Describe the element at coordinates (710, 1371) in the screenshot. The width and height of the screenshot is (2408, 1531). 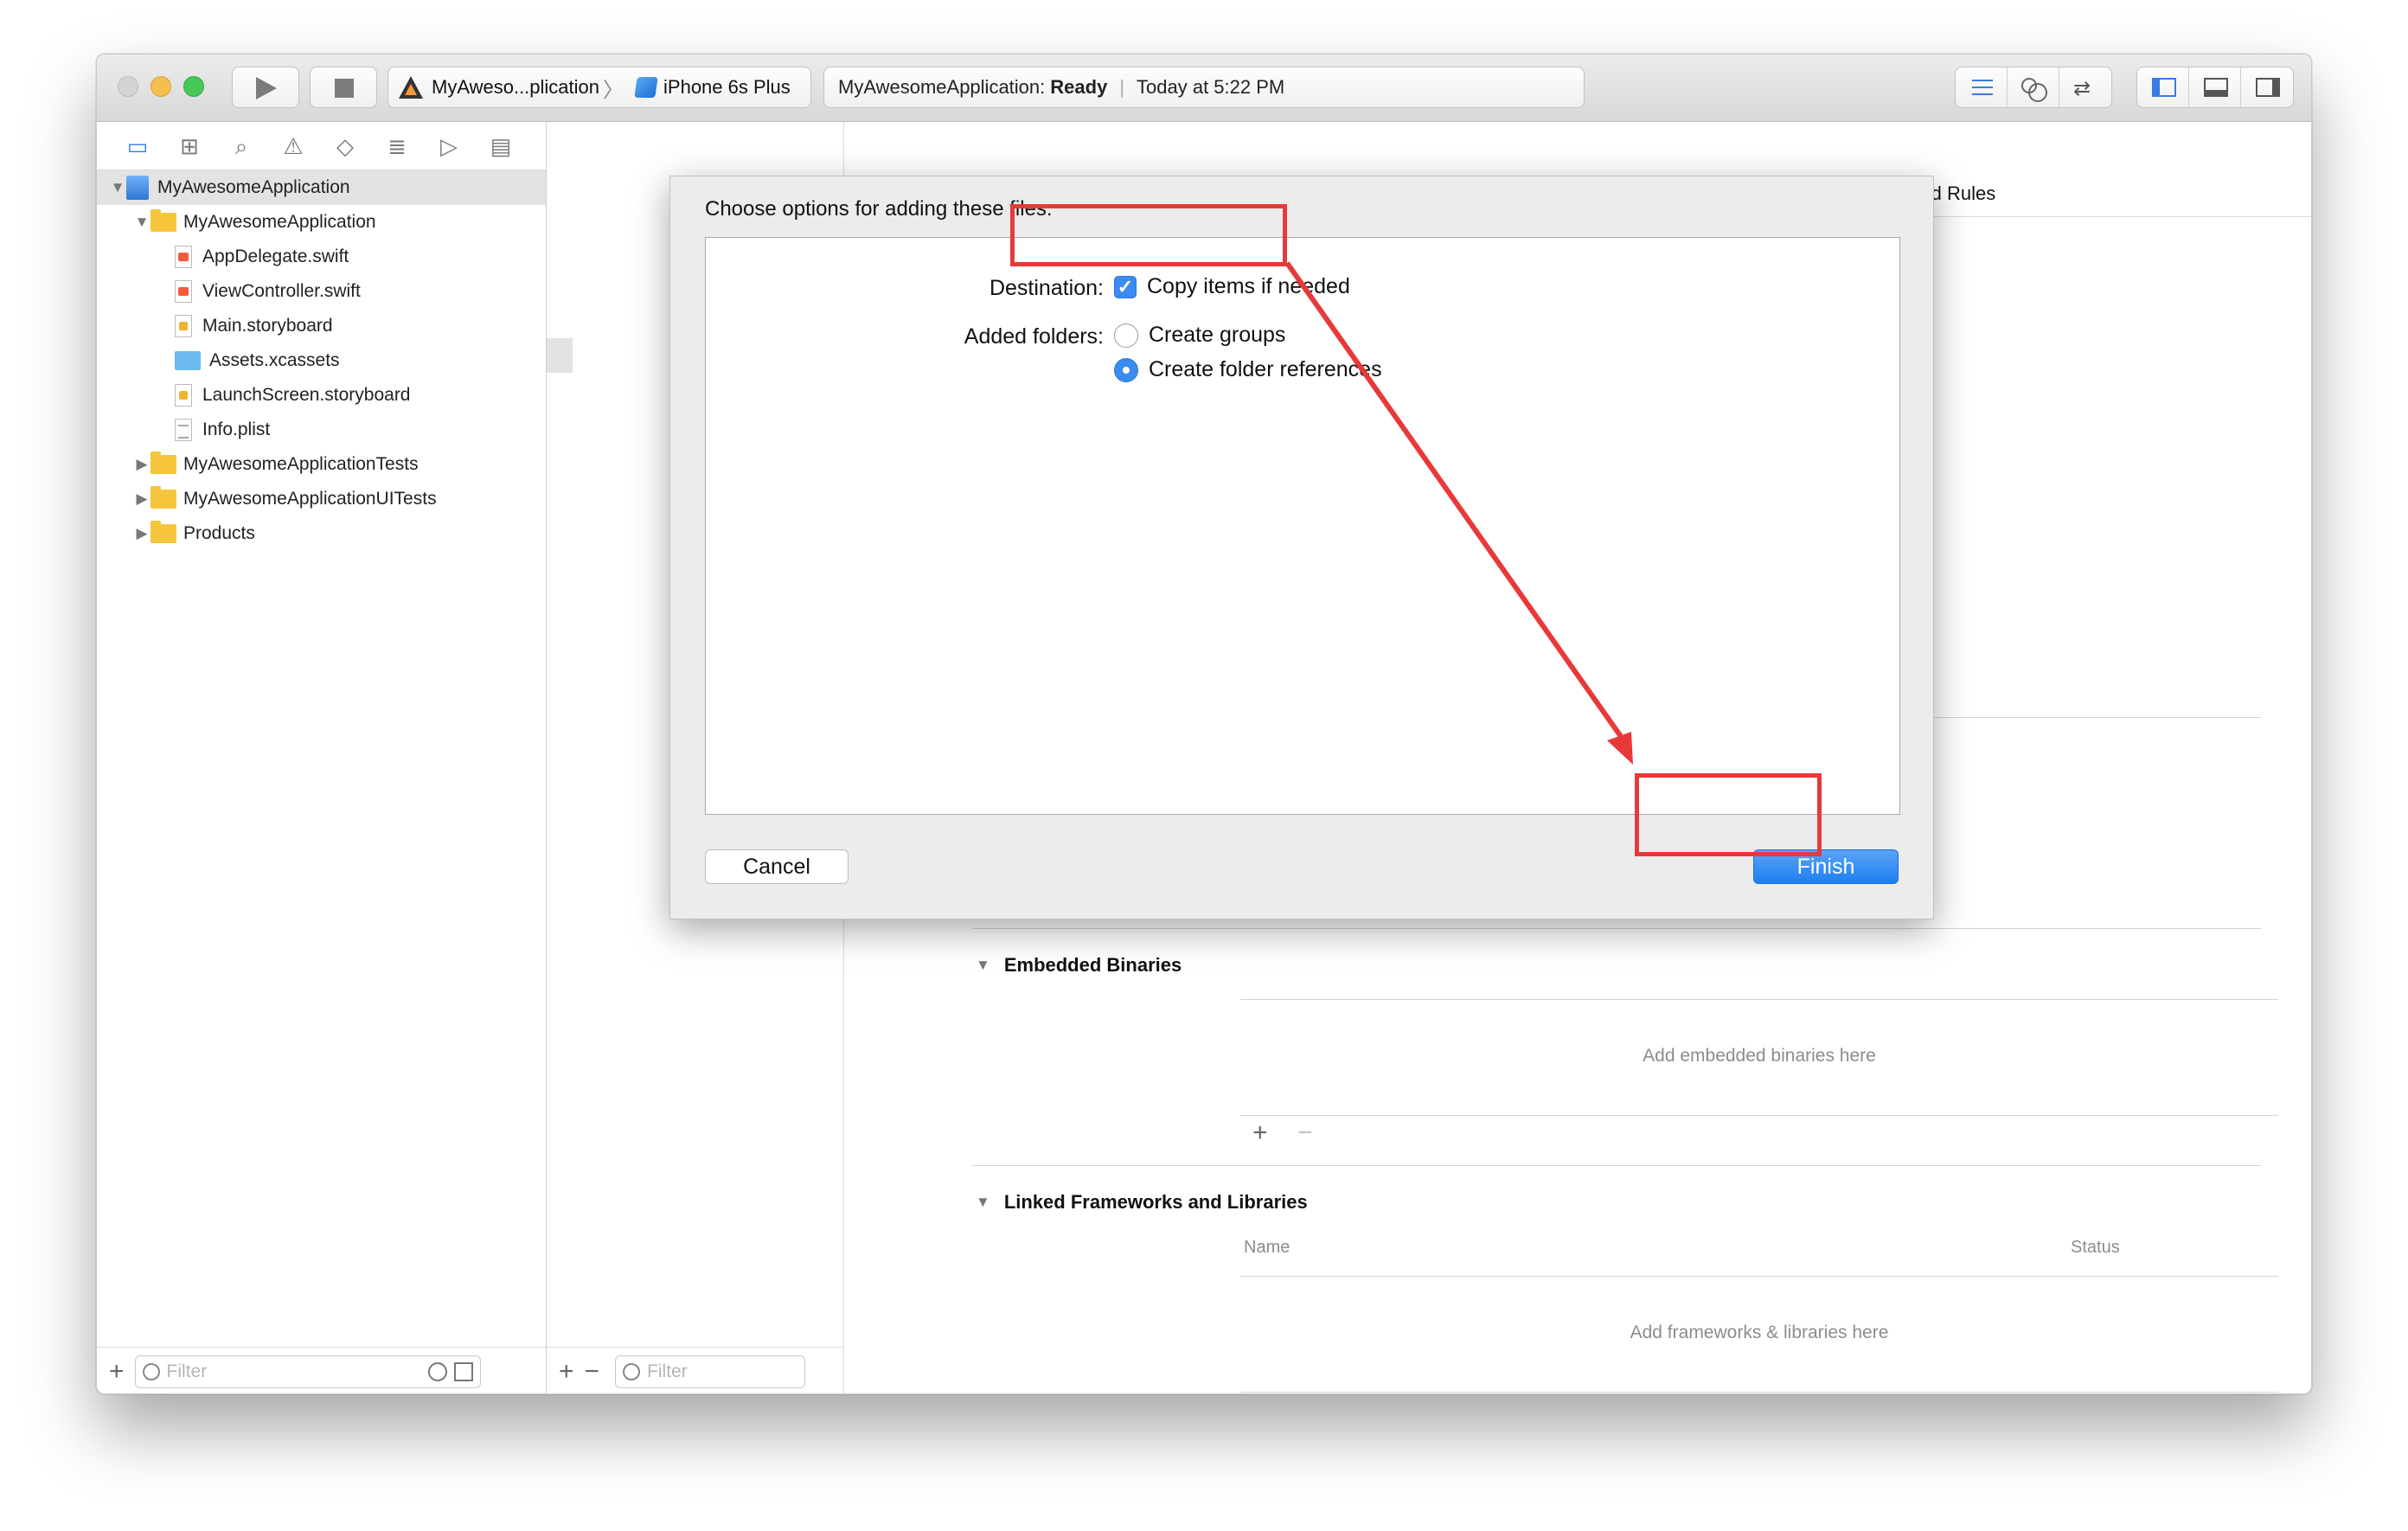
I see `targets-filter-field: Filter` at that location.